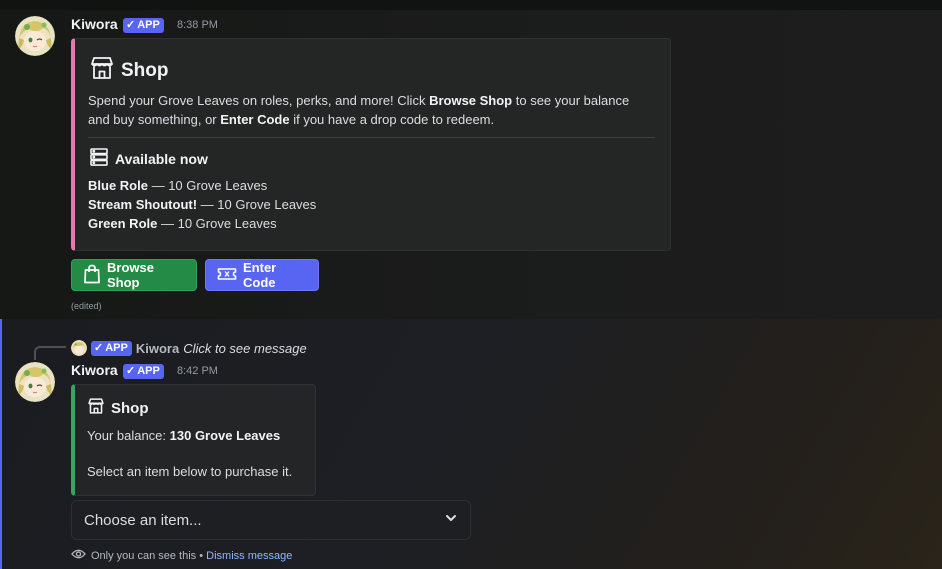  What do you see at coordinates (571, 100) in the screenshot?
I see `desc-part: to see your balance` at bounding box center [571, 100].